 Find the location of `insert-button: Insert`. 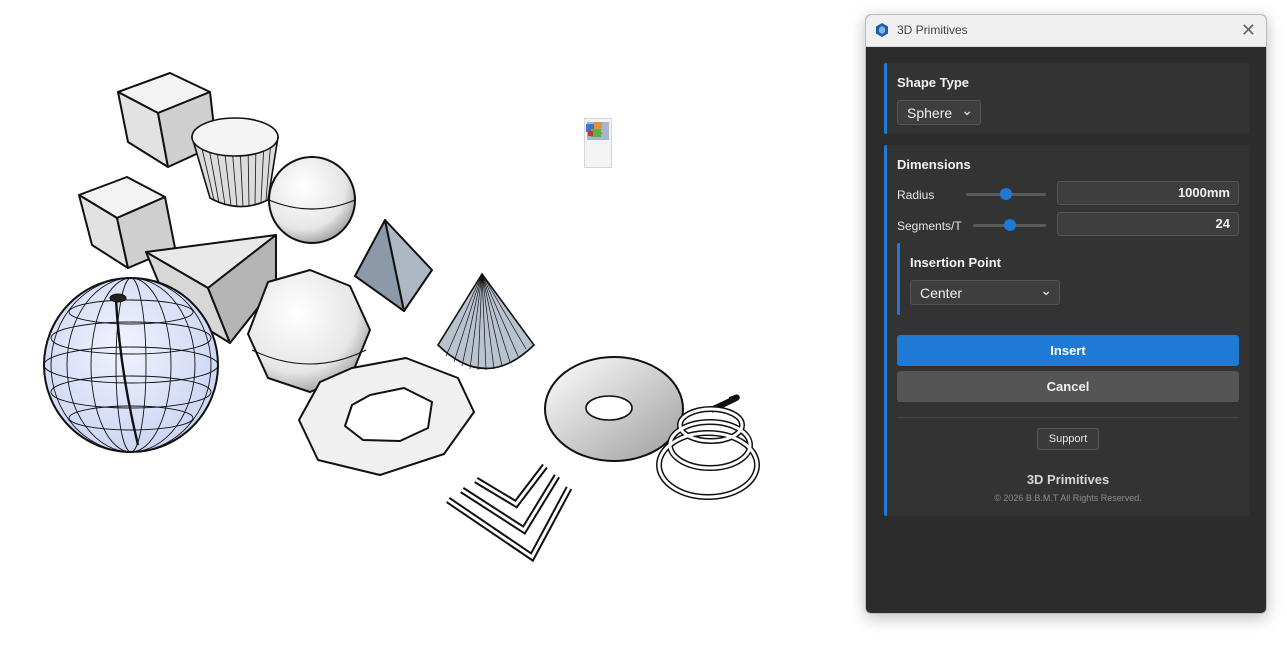

insert-button: Insert is located at coordinates (1068, 350).